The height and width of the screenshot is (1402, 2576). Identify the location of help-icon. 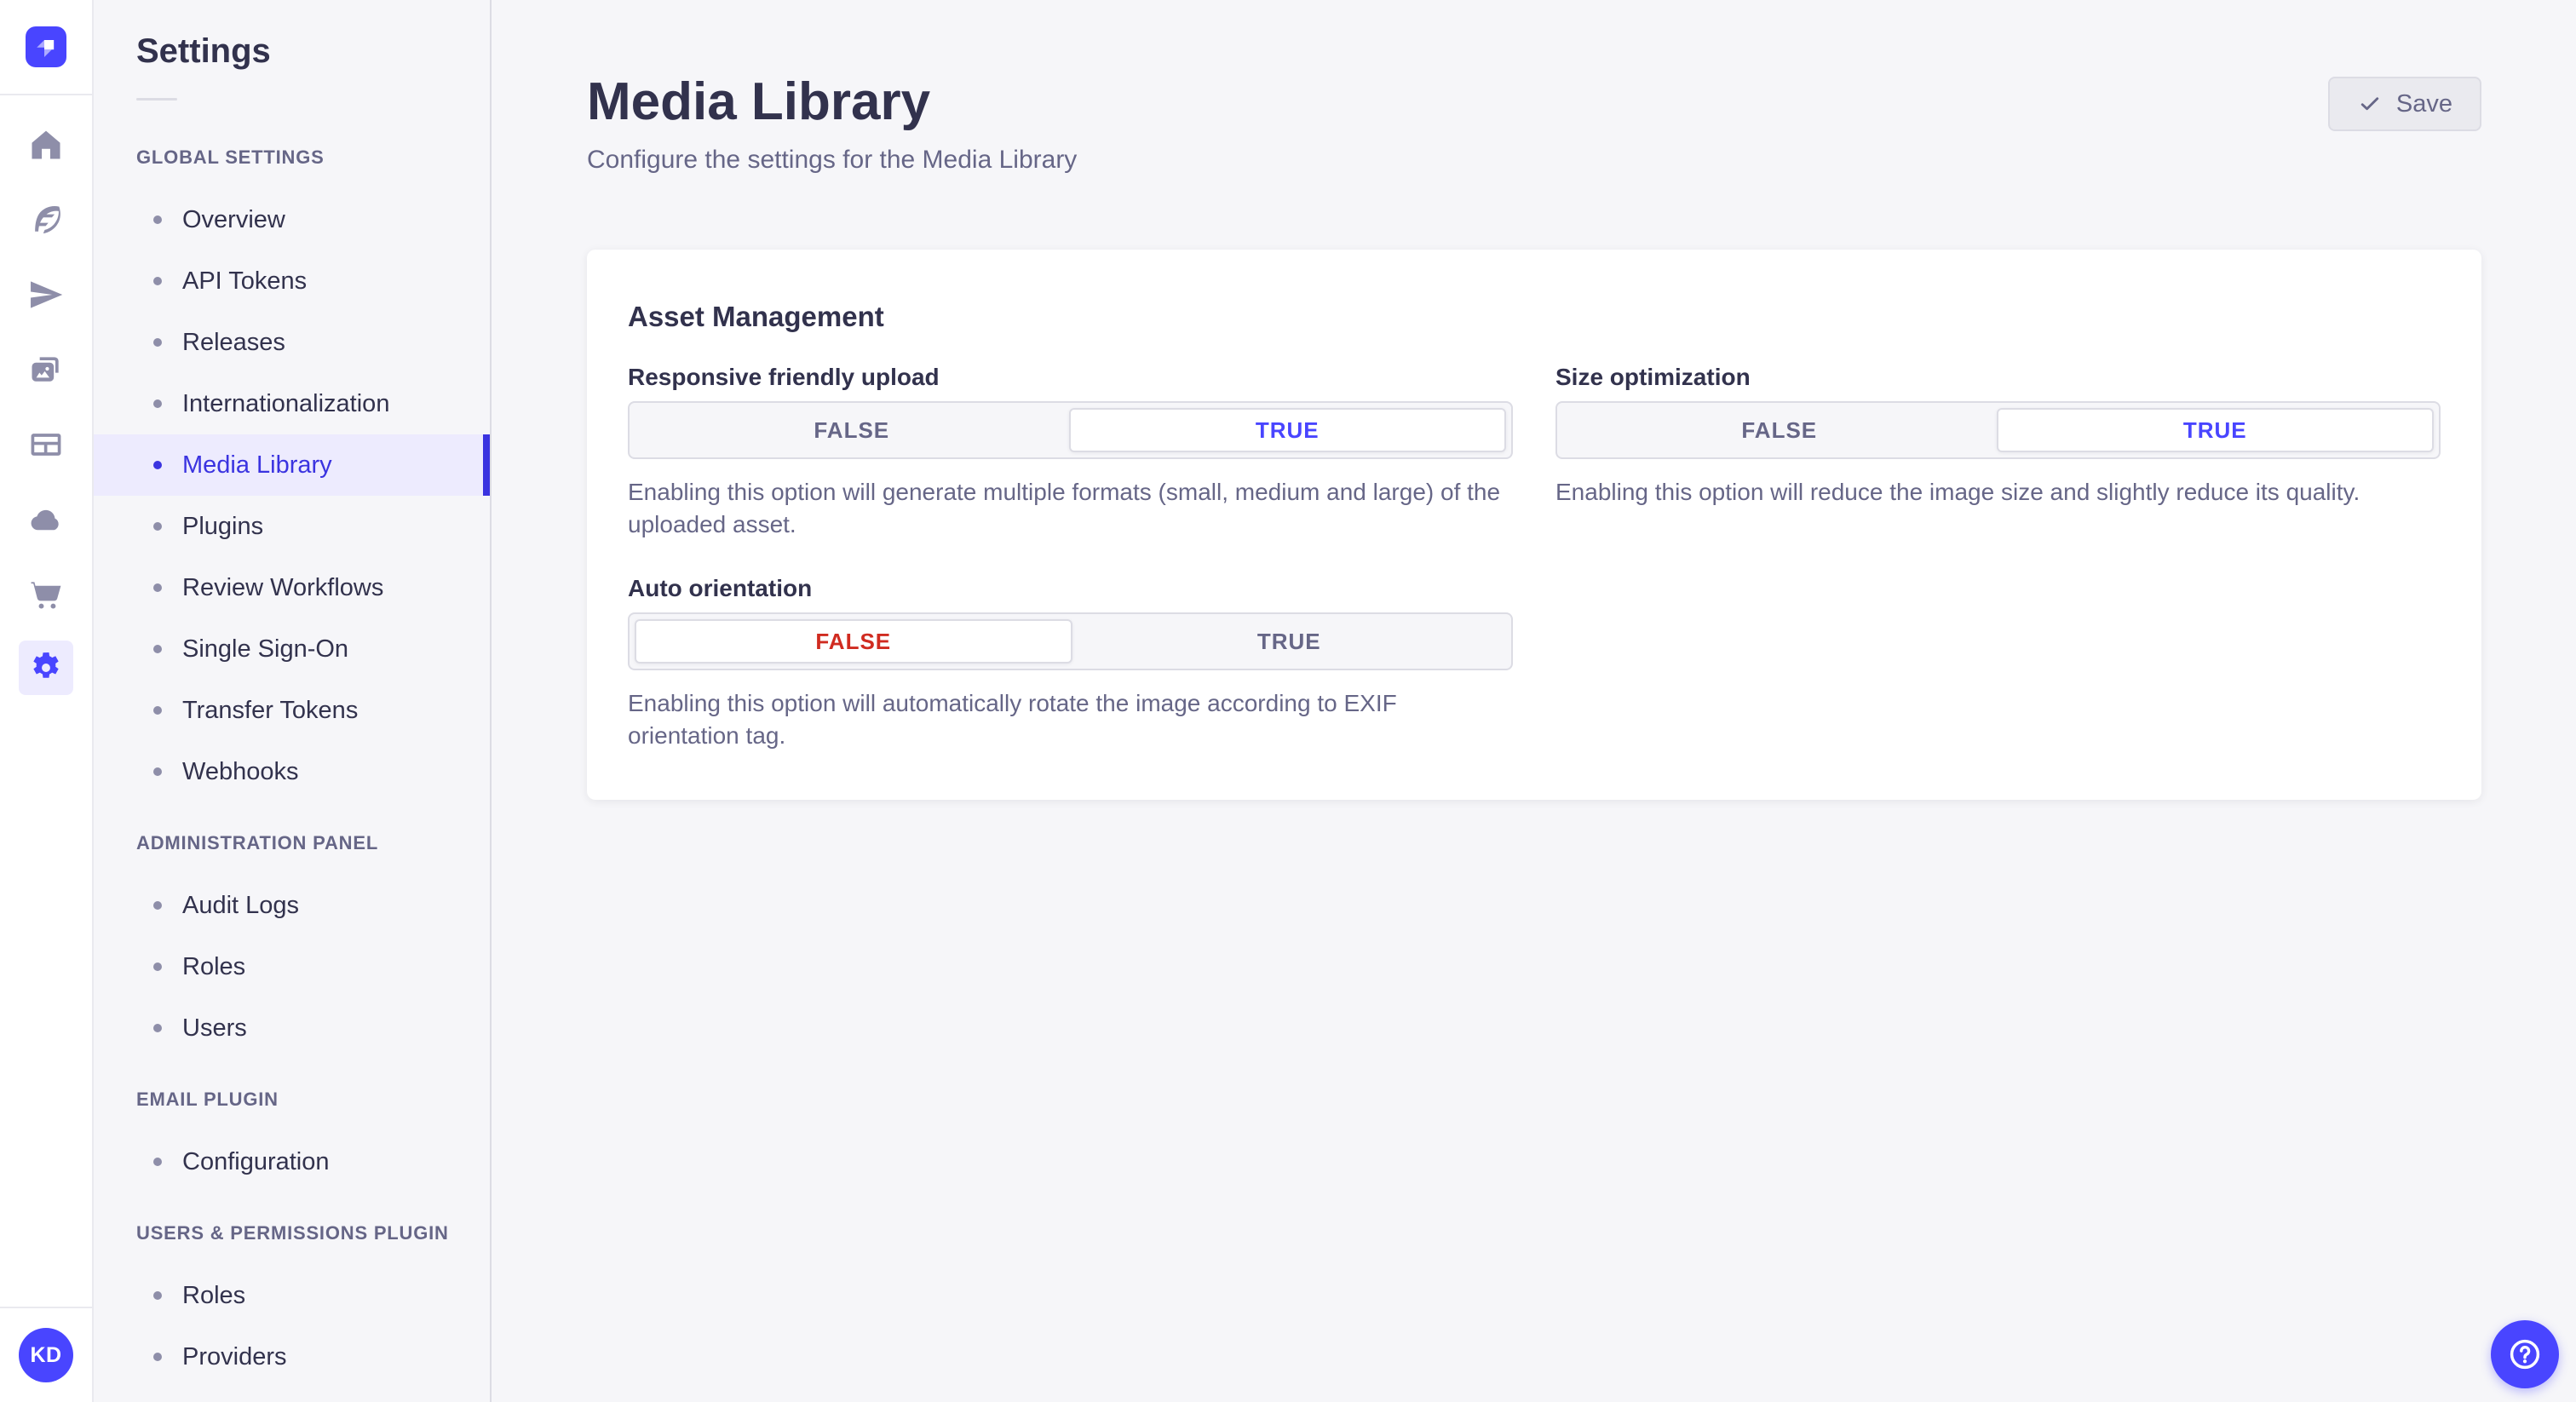
(2525, 1354).